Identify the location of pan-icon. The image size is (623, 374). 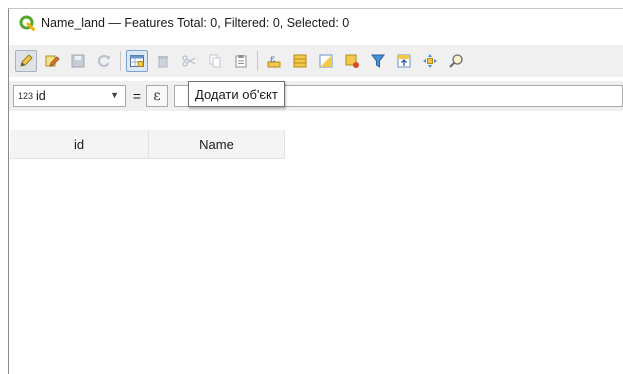
(430, 61).